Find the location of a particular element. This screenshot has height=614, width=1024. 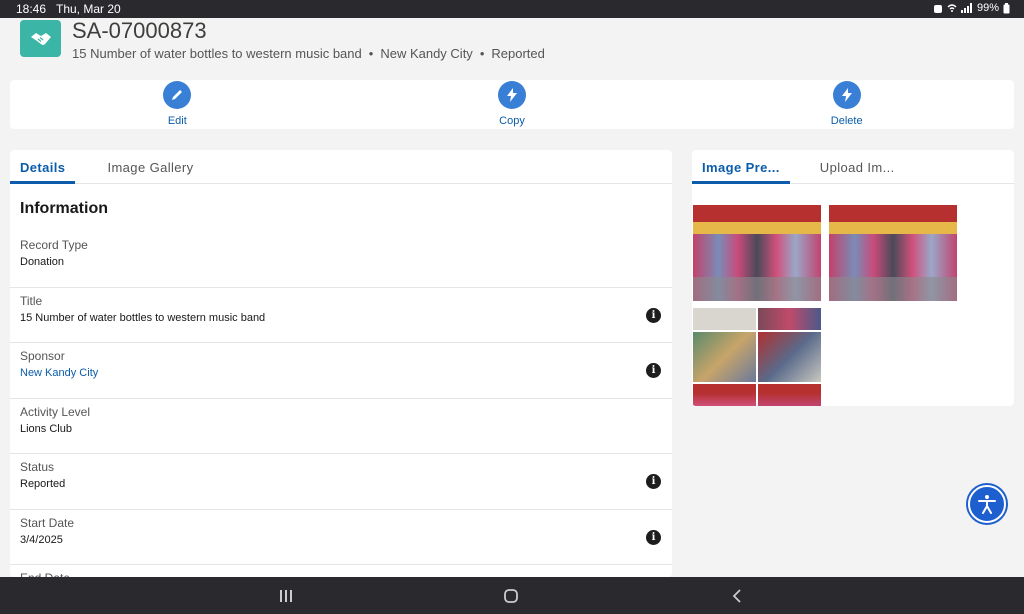

signal-icon is located at coordinates (966, 8).